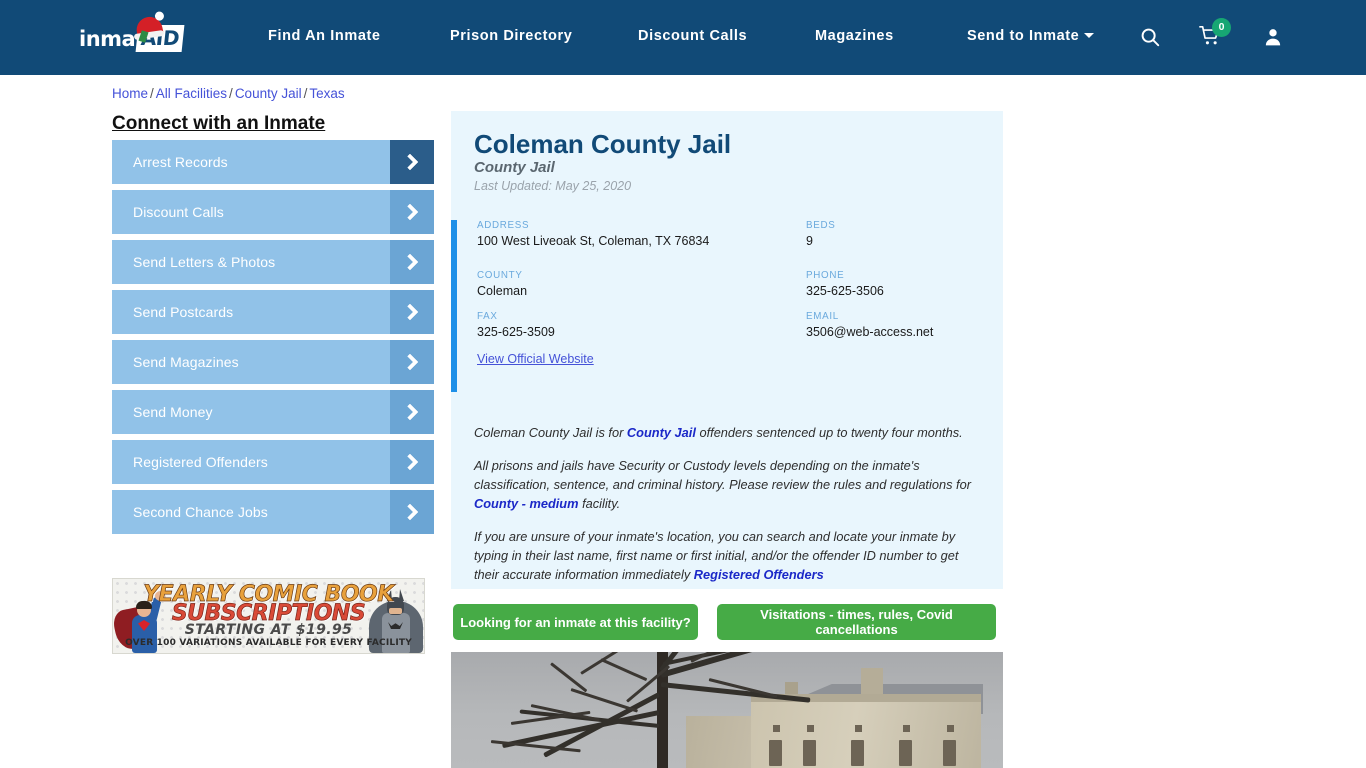 The image size is (1366, 768). Describe the element at coordinates (130, 93) in the screenshot. I see `breadcrumb-item-home: Home` at that location.